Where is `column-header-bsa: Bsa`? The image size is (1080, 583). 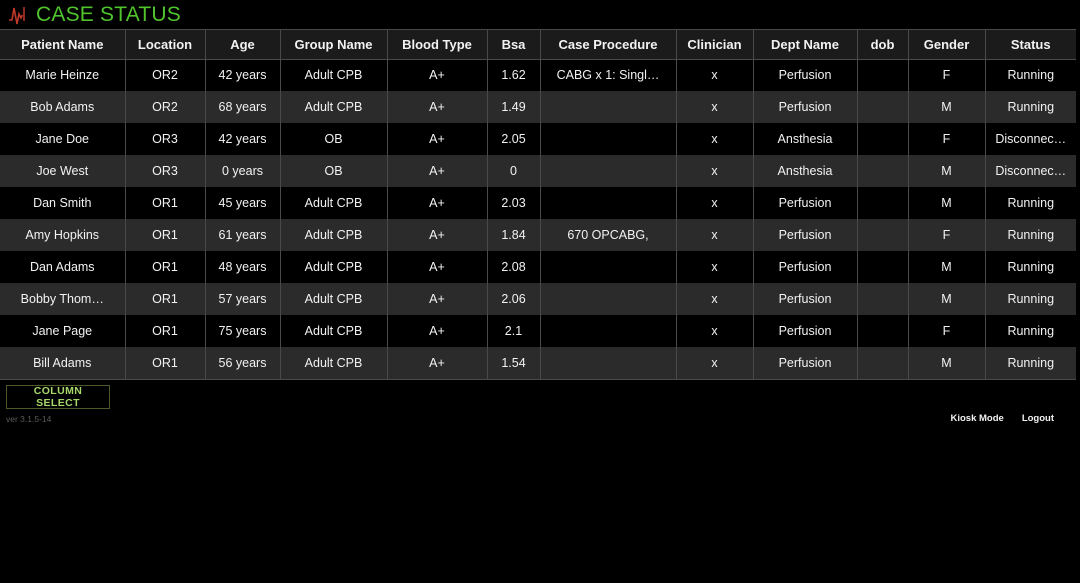 column-header-bsa: Bsa is located at coordinates (513, 45).